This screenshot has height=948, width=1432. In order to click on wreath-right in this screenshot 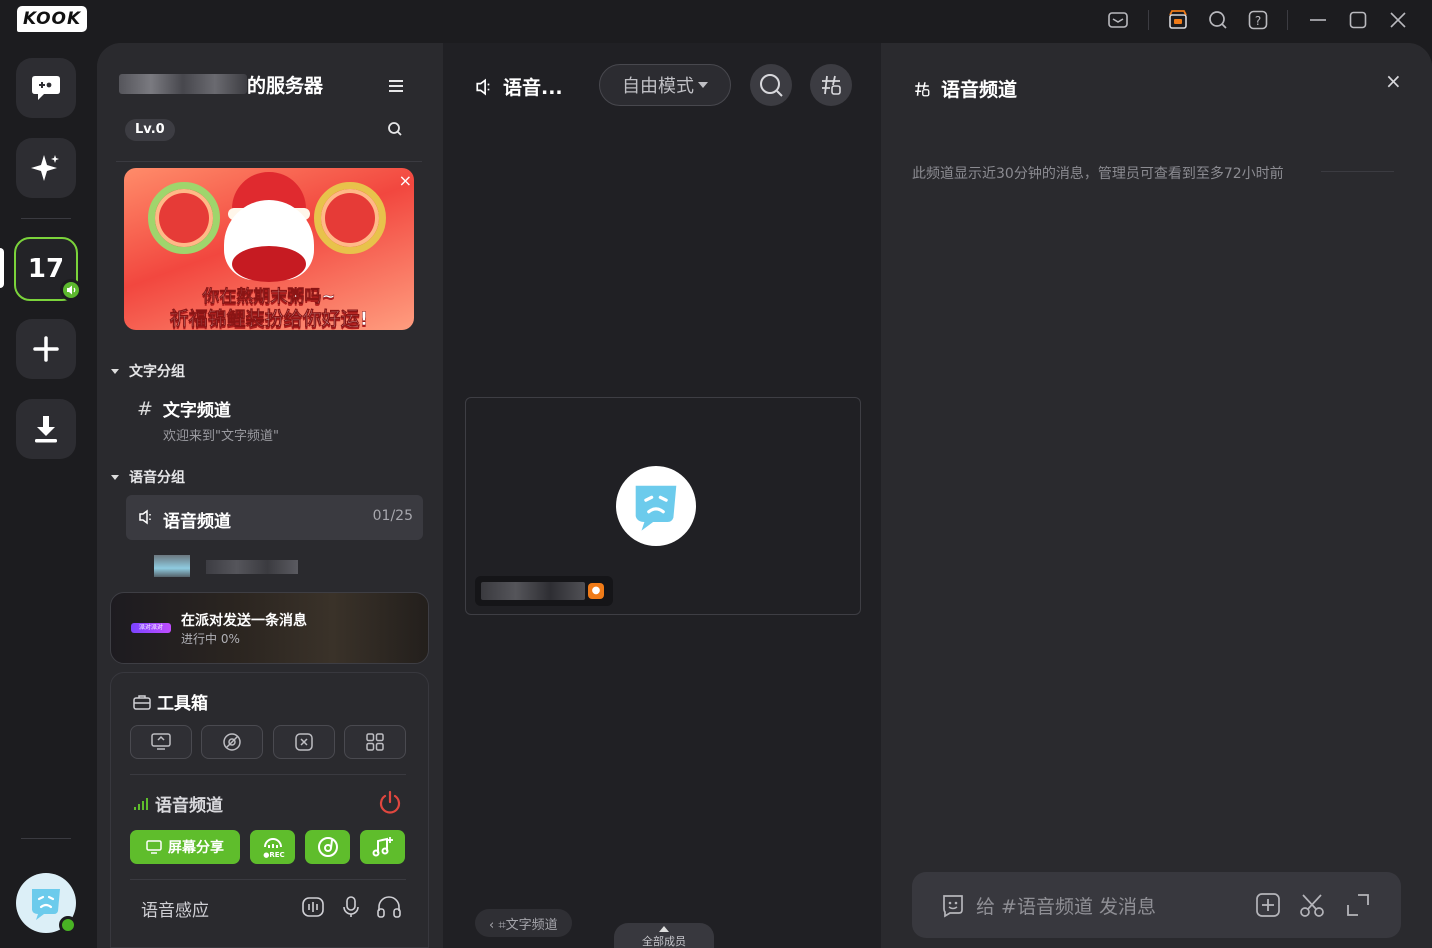, I will do `click(350, 218)`.